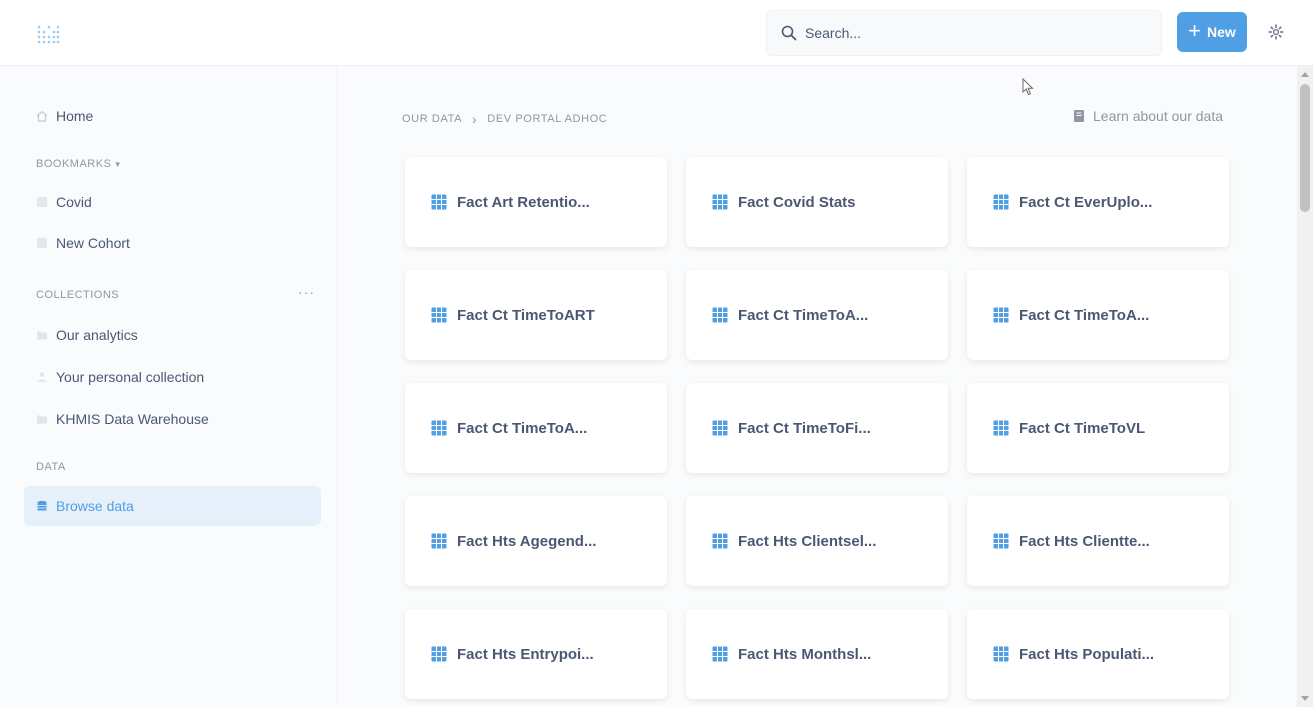 The height and width of the screenshot is (707, 1313). Describe the element at coordinates (1221, 32) in the screenshot. I see `new-button-label: New` at that location.